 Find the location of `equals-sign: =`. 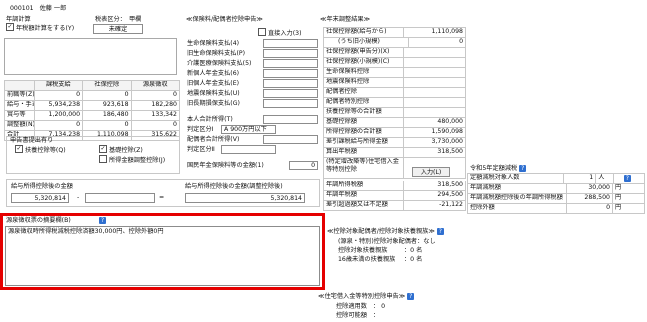

equals-sign: = is located at coordinates (162, 197).